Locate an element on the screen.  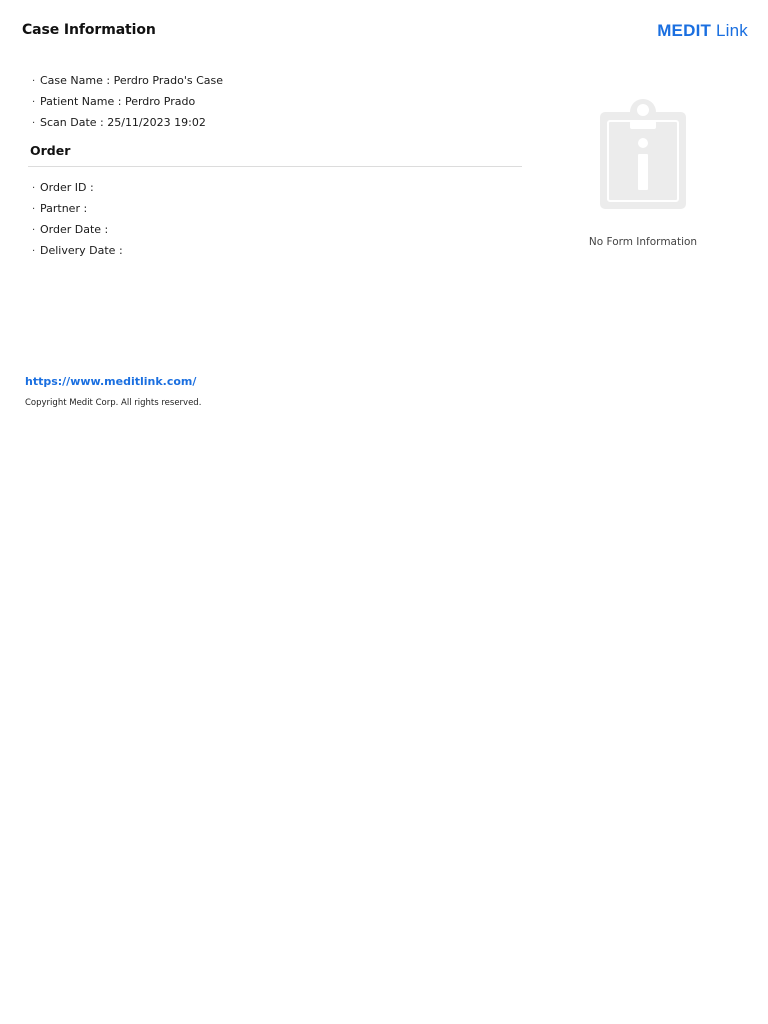
page-title: Case Information is located at coordinates (89, 30).